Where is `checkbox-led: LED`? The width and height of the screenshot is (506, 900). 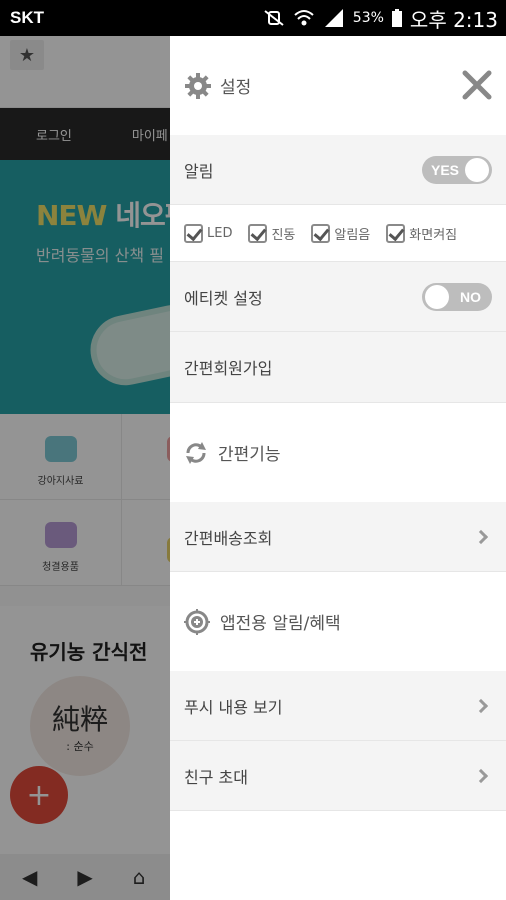
checkbox-led: LED is located at coordinates (208, 233).